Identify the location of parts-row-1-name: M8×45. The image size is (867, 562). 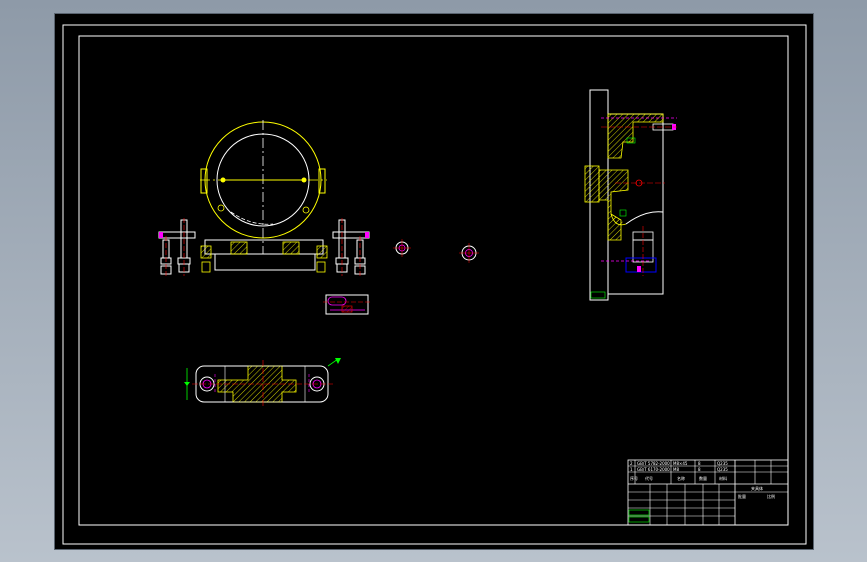
(680, 463).